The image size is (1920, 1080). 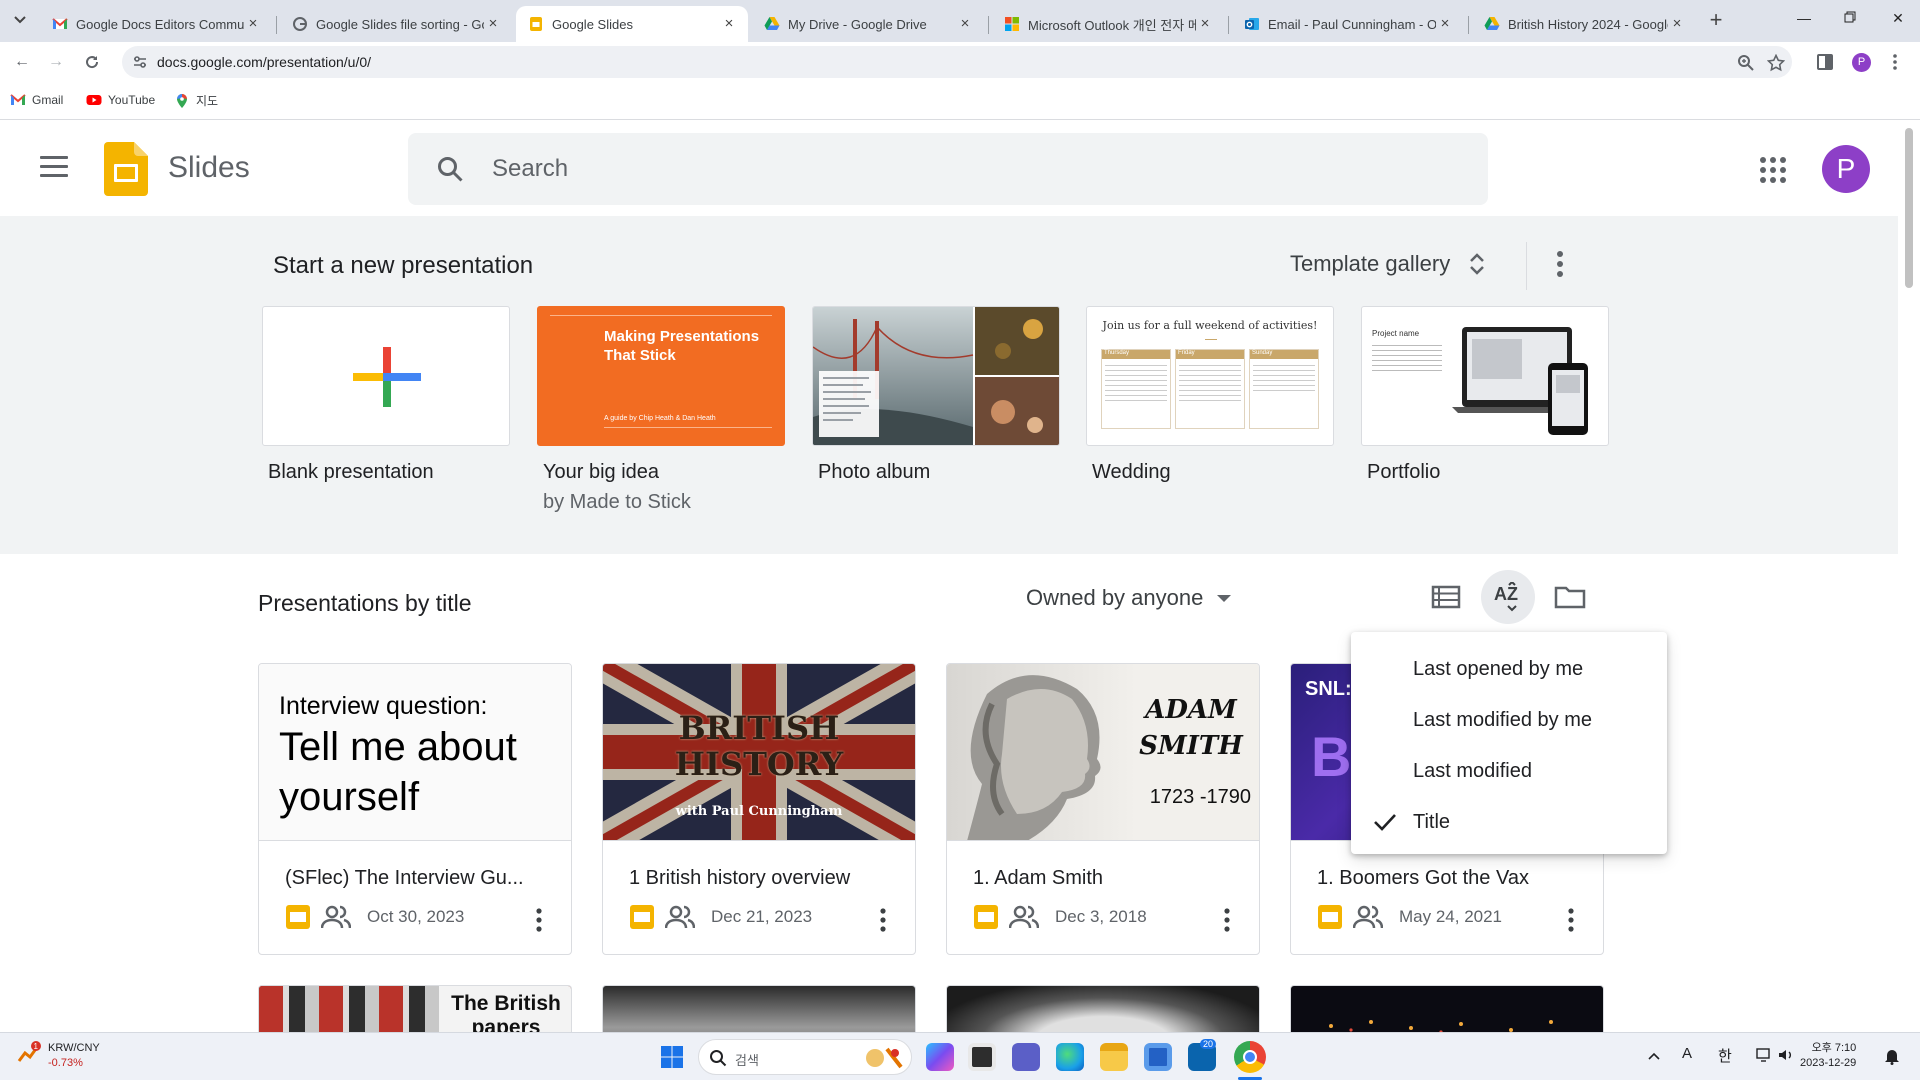 What do you see at coordinates (300, 24) in the screenshot?
I see `google-g-icon` at bounding box center [300, 24].